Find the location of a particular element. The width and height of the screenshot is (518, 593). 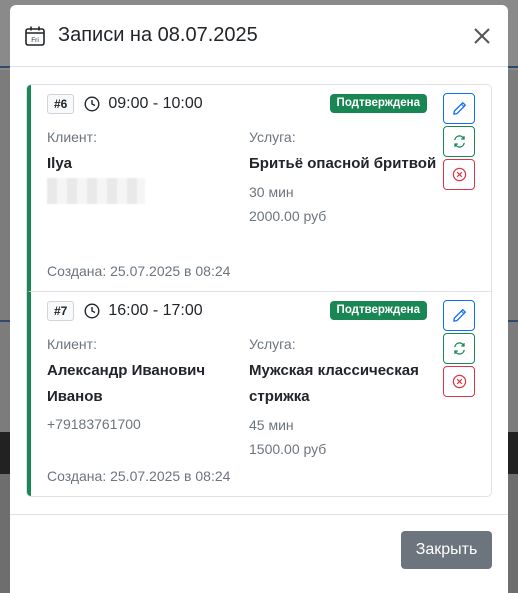

client-name: Александр Иванович Иванов is located at coordinates (126, 383).